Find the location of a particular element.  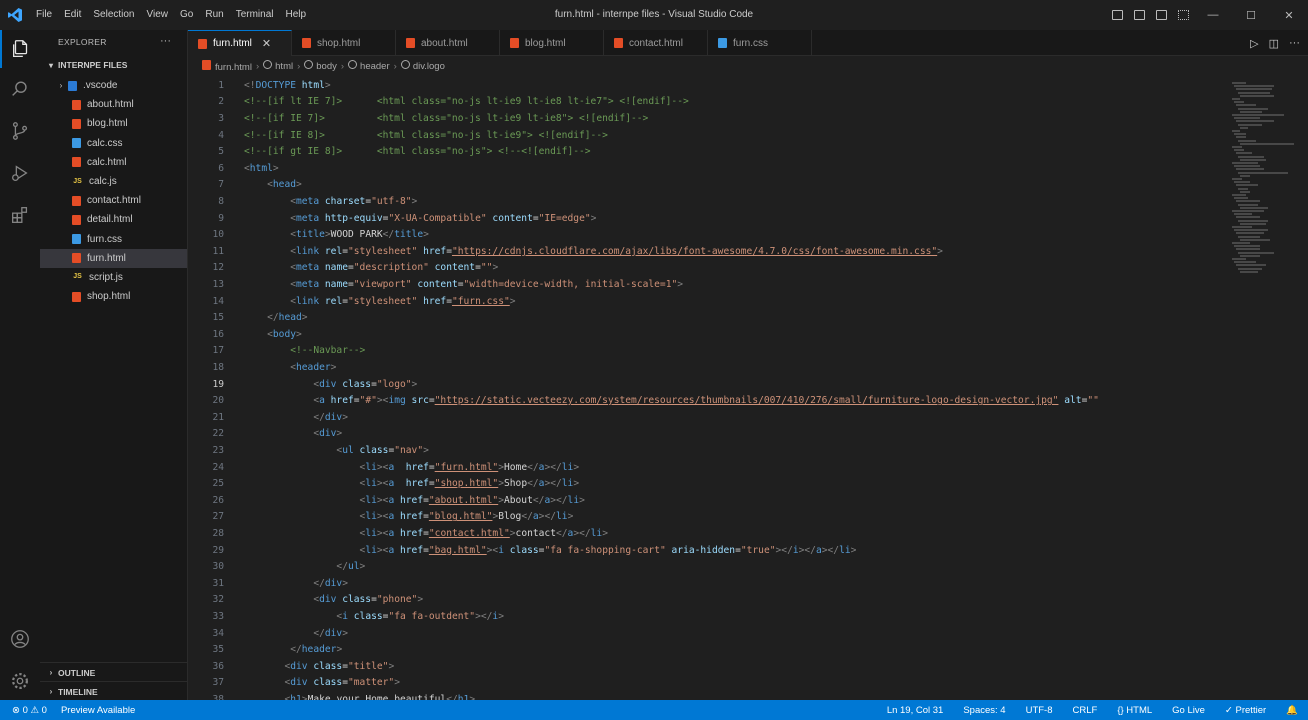

tab-furn-css: furn.css is located at coordinates (760, 43).